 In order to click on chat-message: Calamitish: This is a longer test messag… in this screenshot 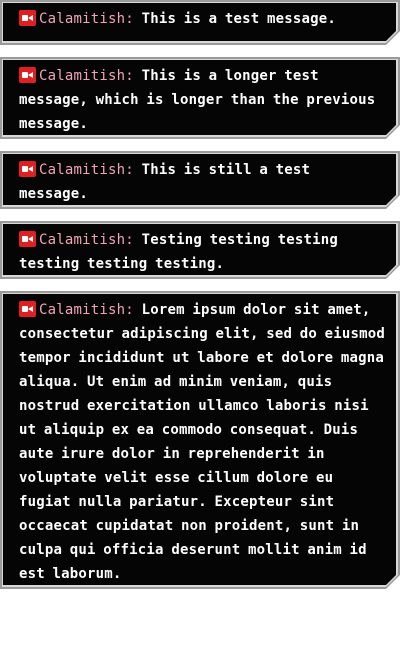, I will do `click(200, 98)`.